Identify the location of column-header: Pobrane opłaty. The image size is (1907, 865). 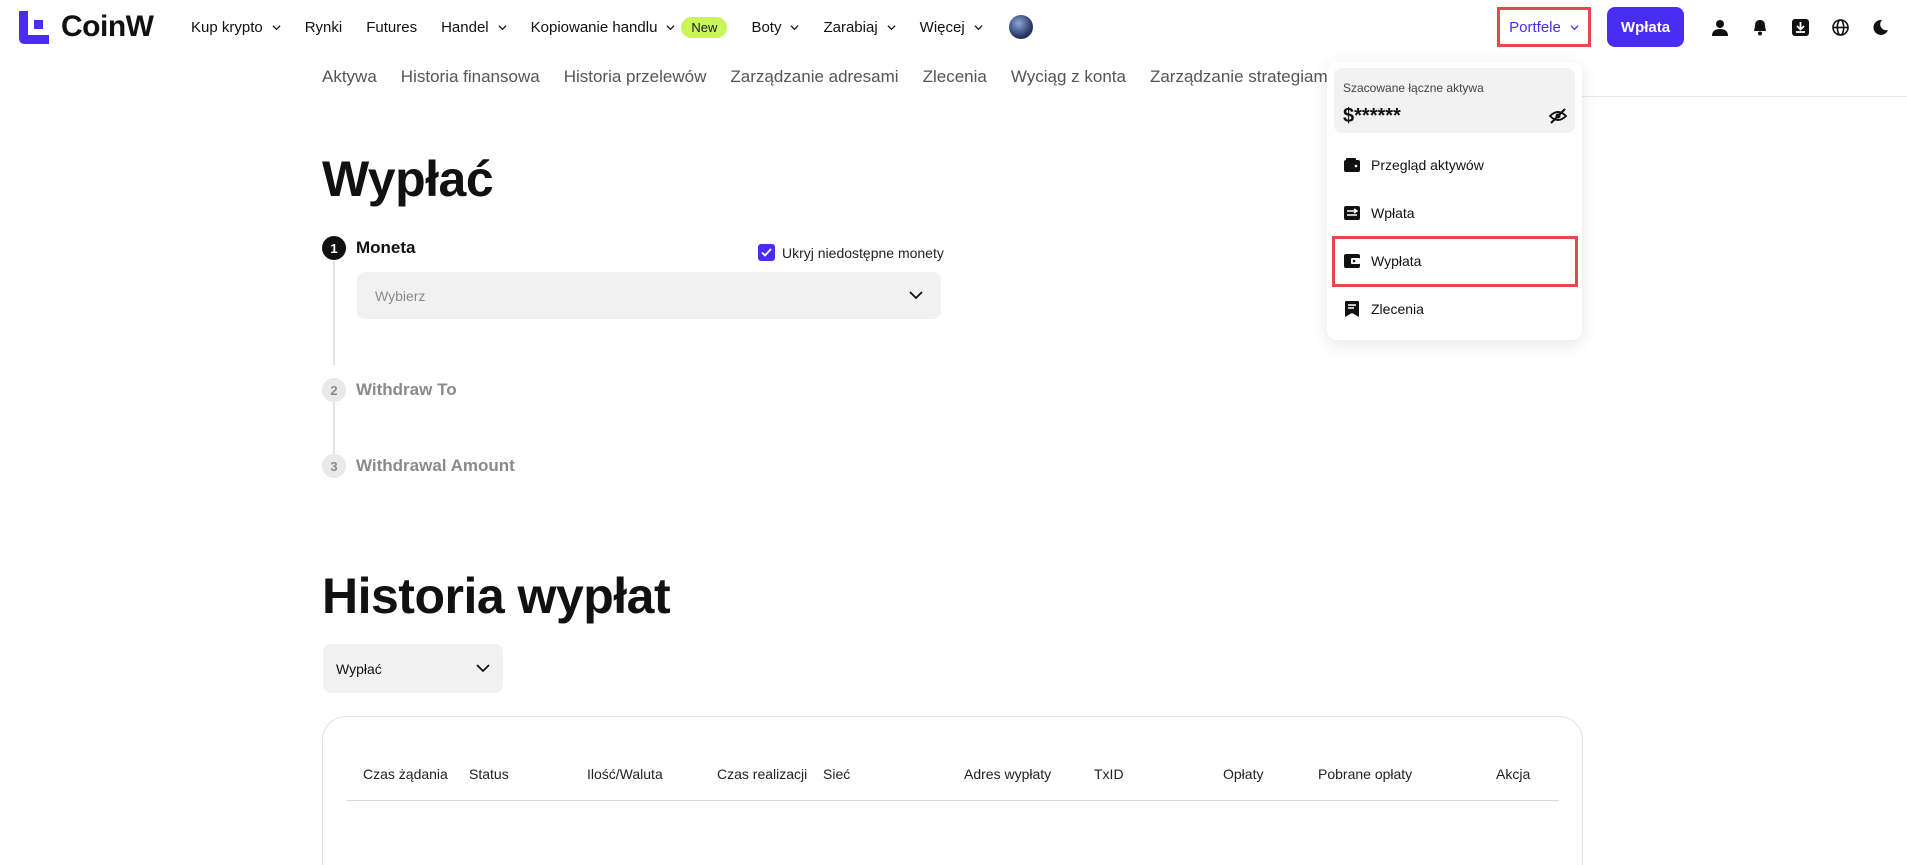
(1365, 774).